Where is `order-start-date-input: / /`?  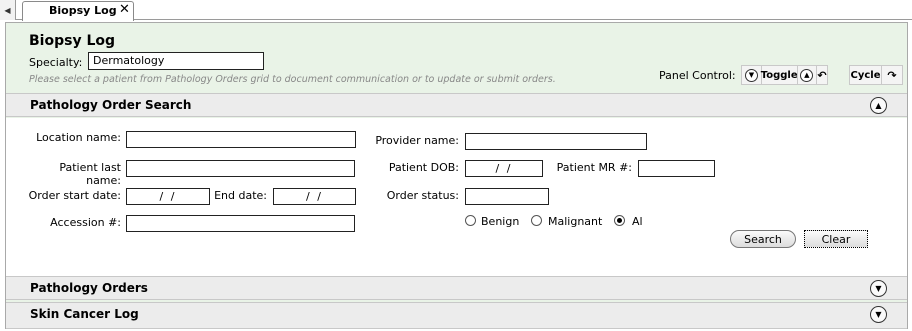 order-start-date-input: / / is located at coordinates (168, 196).